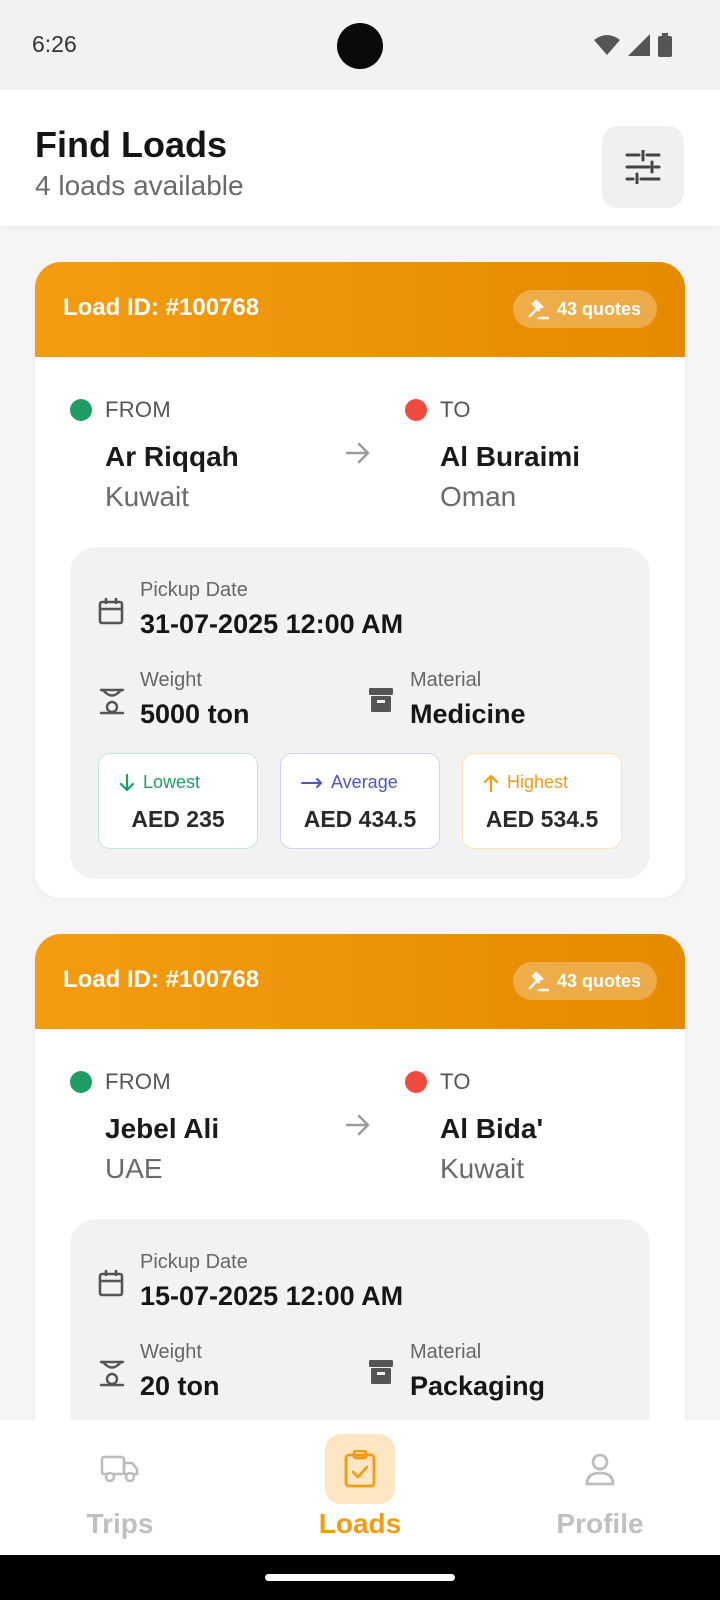 This screenshot has width=720, height=1600. I want to click on lowest-quote-box: Lowest AED 235, so click(178, 801).